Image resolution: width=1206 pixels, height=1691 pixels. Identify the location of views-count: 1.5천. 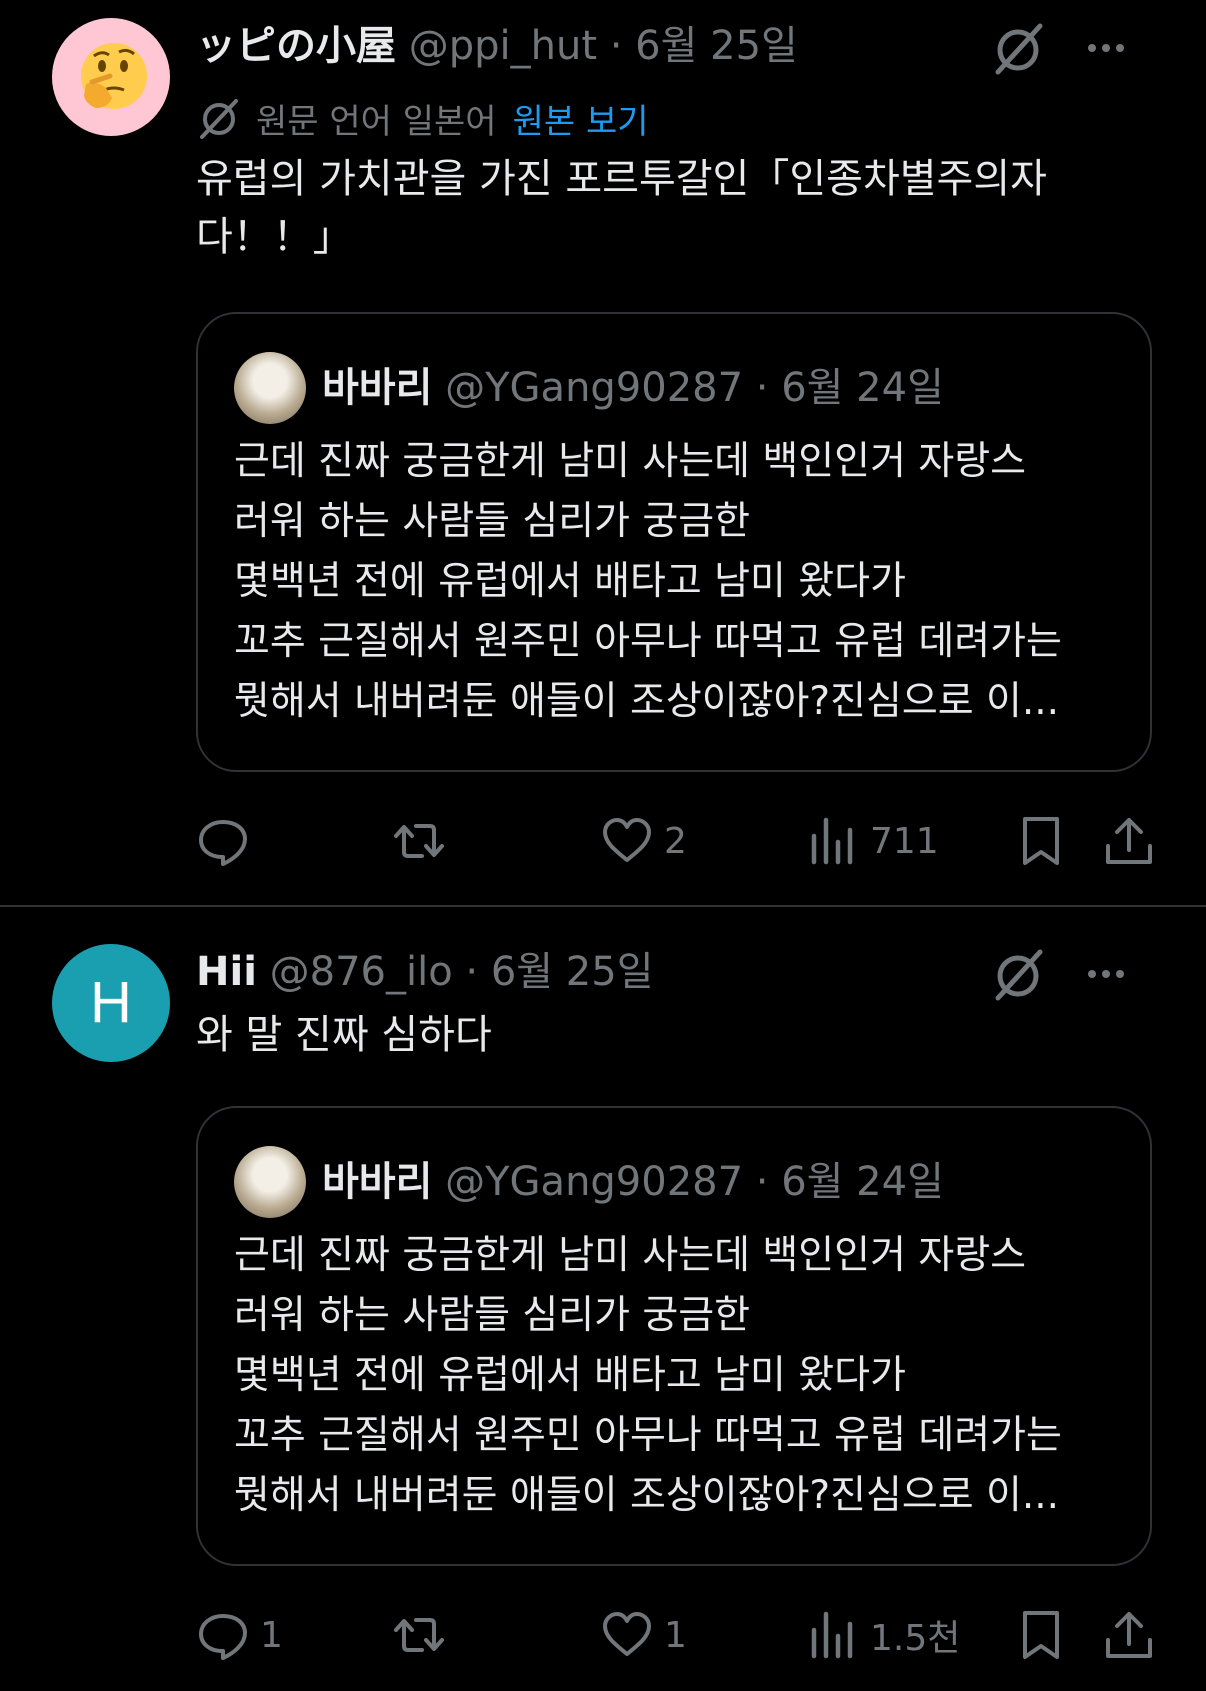
(915, 1638).